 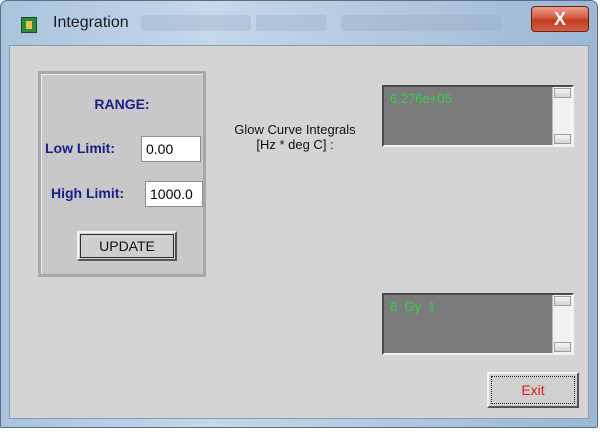 I want to click on close-icon: X, so click(x=559, y=18).